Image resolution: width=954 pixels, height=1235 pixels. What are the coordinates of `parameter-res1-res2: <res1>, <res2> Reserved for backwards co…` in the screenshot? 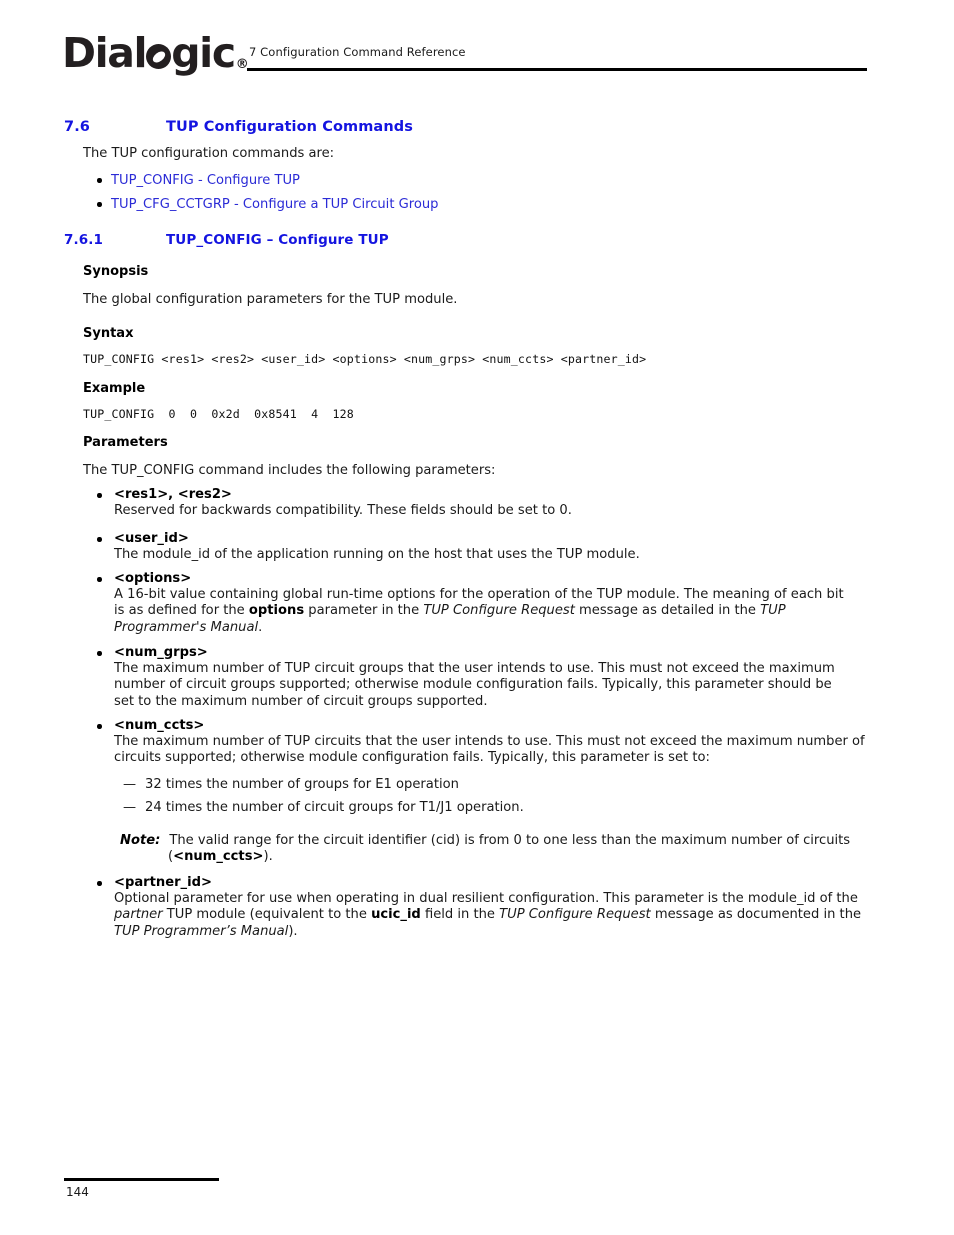 It's located at (482, 503).